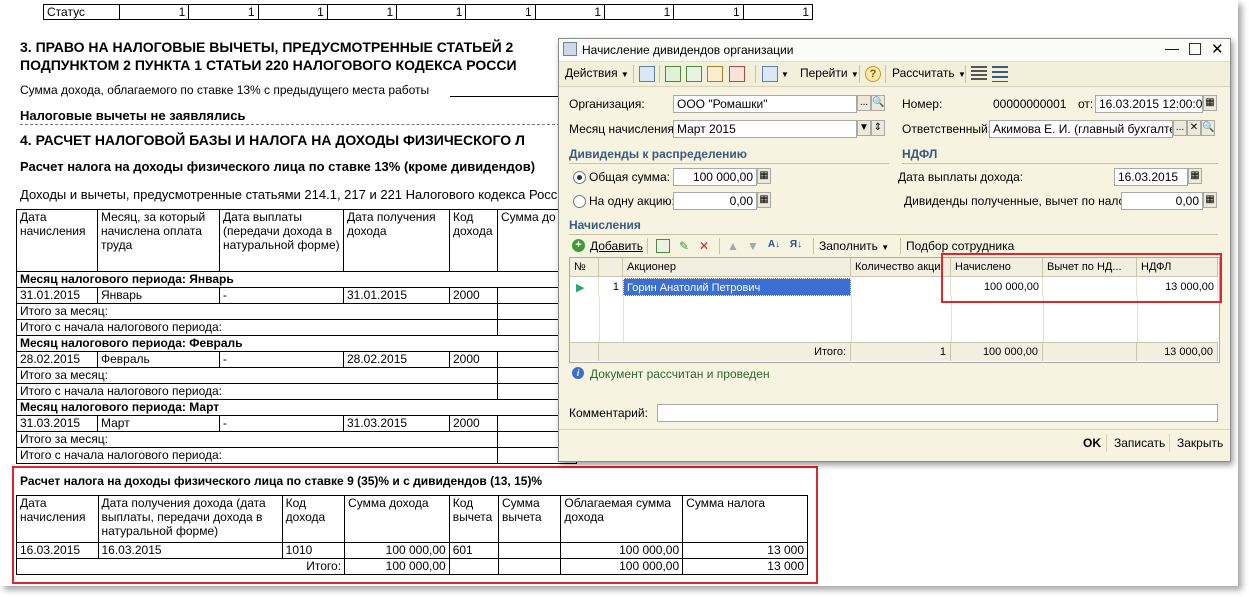 This screenshot has height=597, width=1249. Describe the element at coordinates (785, 74) in the screenshot. I see `dropdown-arrow-icon: ▼` at that location.